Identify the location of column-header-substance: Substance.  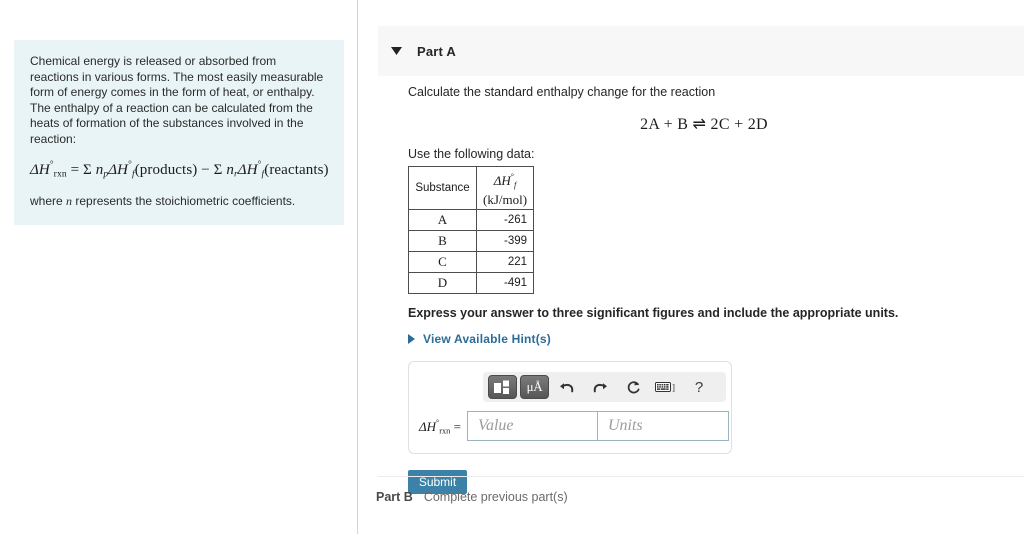
(442, 188).